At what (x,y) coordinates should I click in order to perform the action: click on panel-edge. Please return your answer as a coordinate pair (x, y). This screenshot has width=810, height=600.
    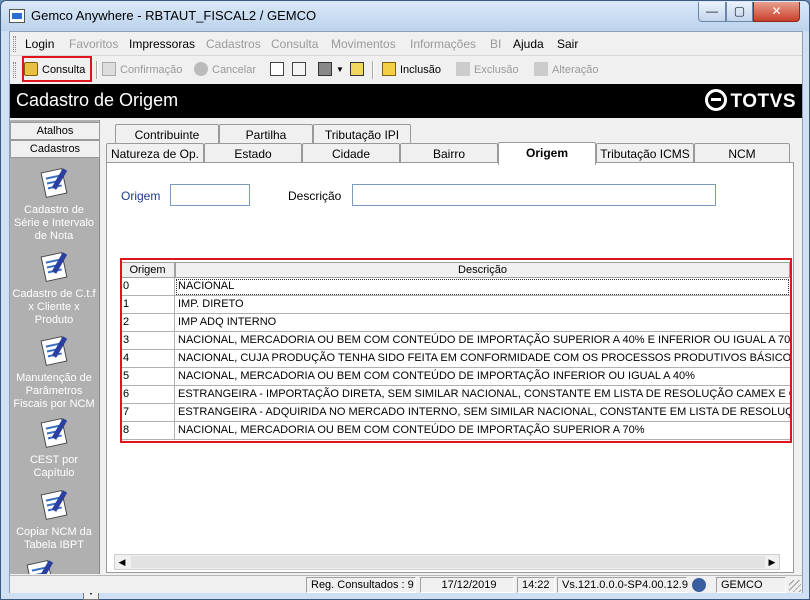
    Looking at the image, I should click on (798, 367).